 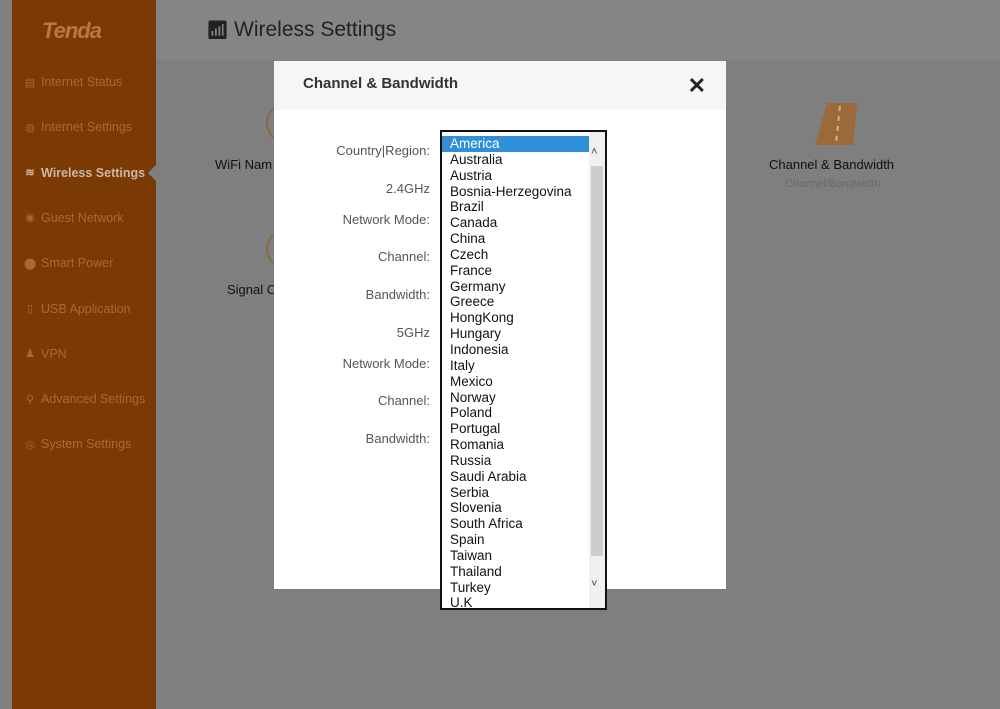 I want to click on scrollbar: ˄ ˅, so click(x=597, y=370).